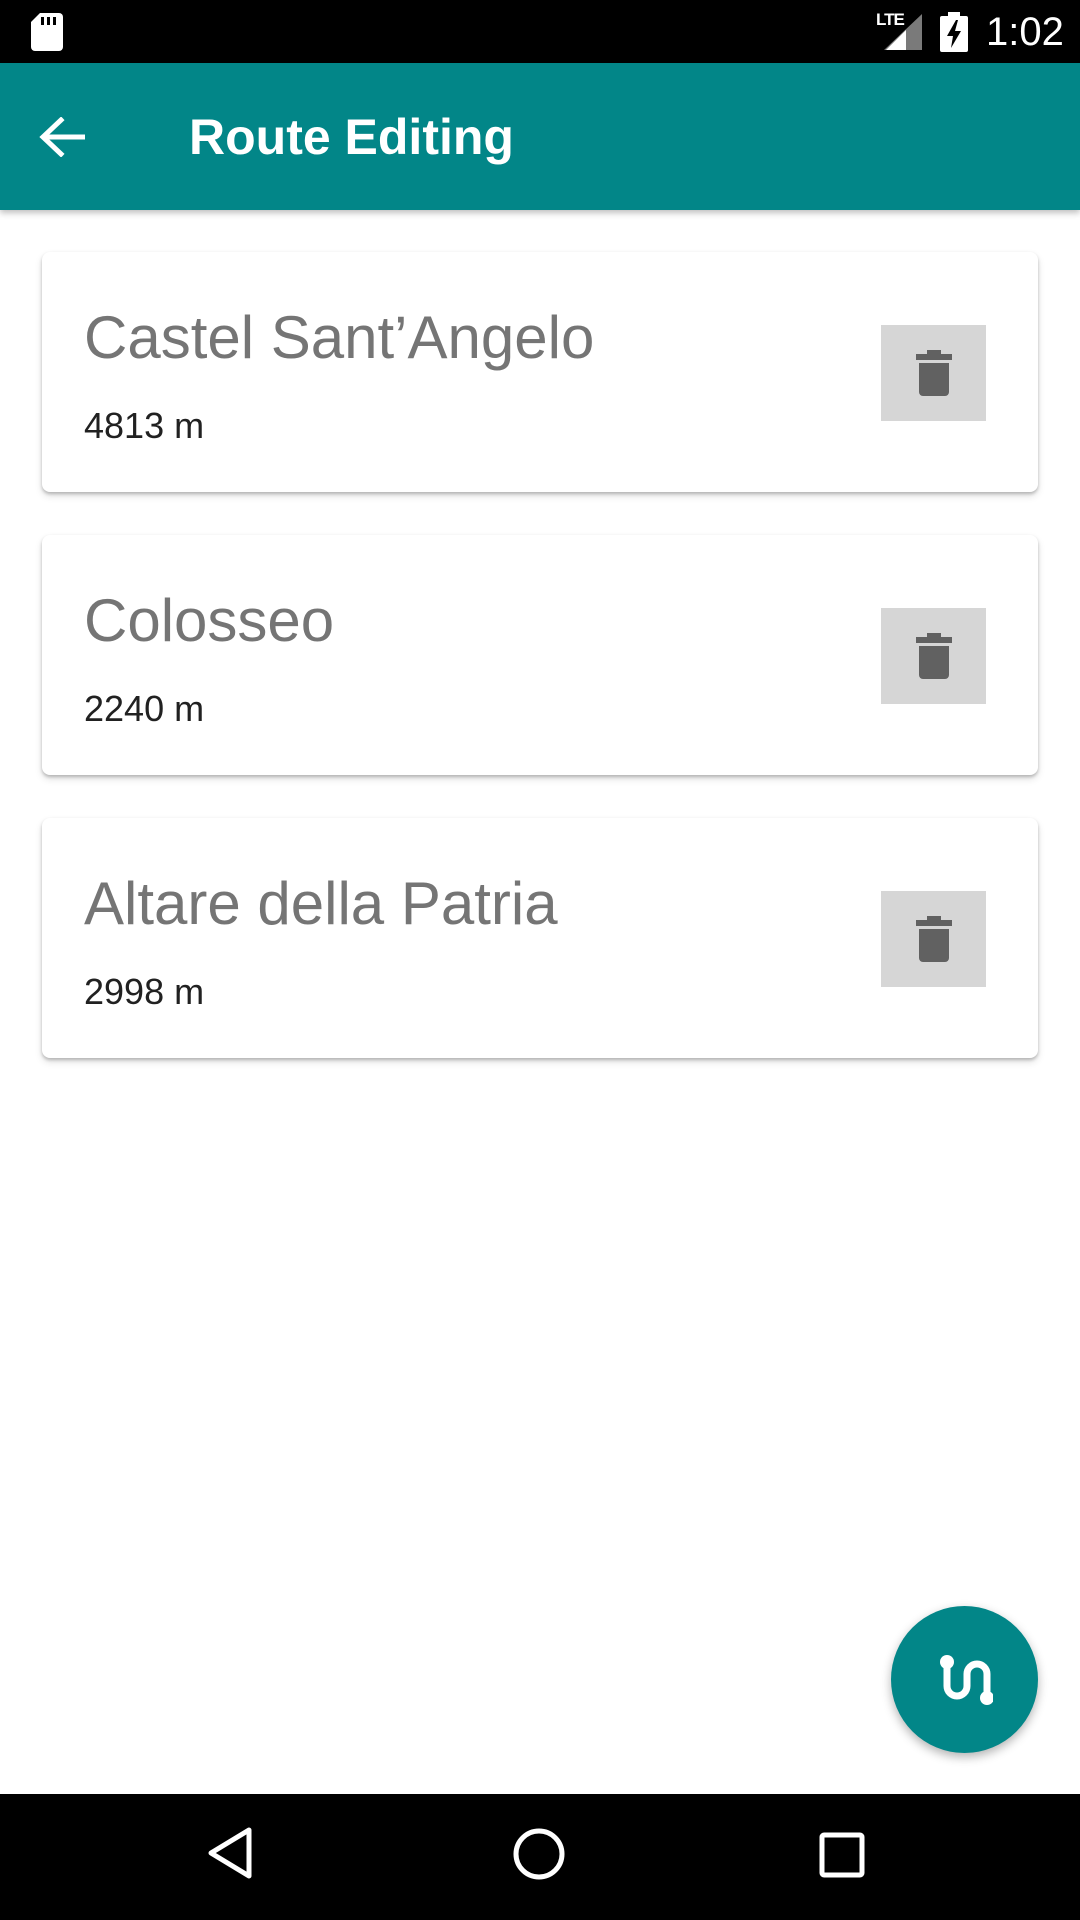 The width and height of the screenshot is (1080, 1920). I want to click on route-stop-card: Colosseo 2240 m, so click(540, 655).